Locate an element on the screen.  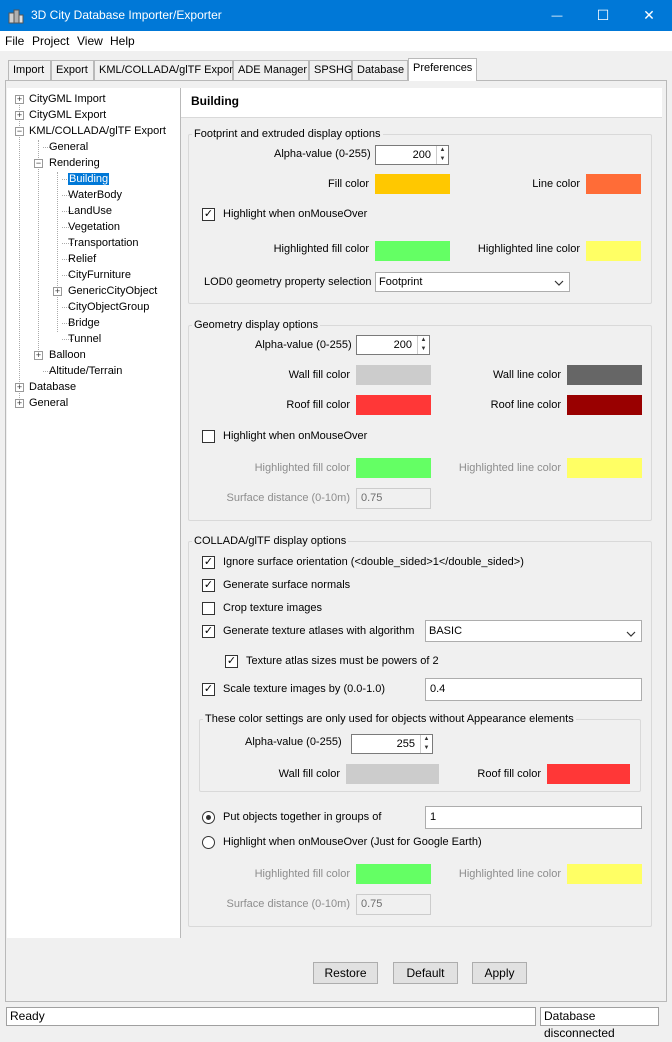
tab-spshg: SPSHG is located at coordinates (331, 70).